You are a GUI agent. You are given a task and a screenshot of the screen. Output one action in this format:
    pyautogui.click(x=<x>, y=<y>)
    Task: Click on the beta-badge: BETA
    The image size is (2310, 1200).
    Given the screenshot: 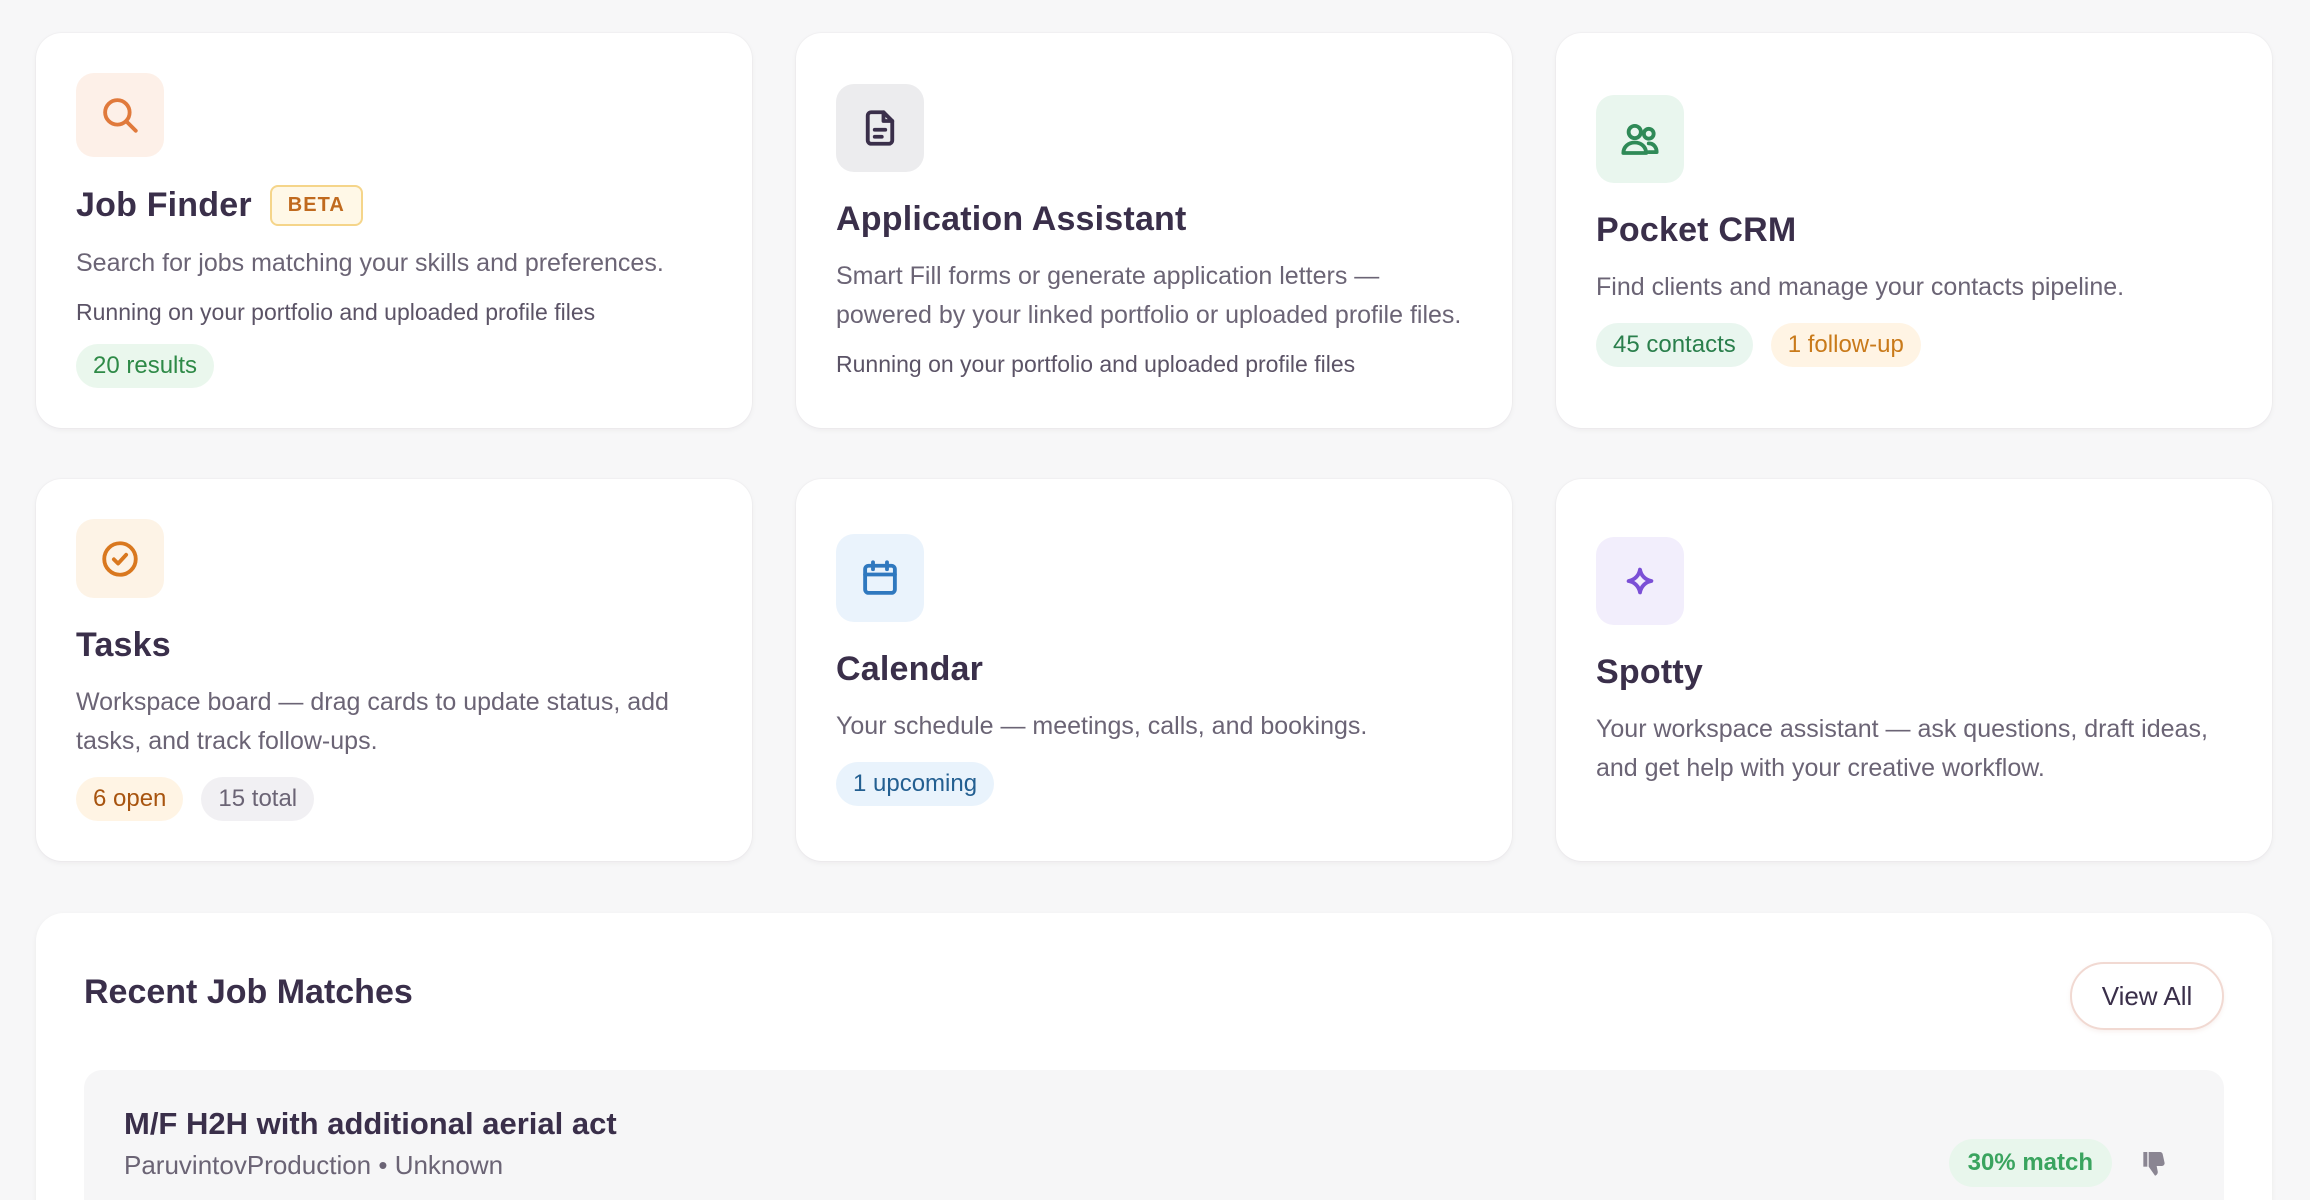 What is the action you would take?
    pyautogui.click(x=316, y=205)
    